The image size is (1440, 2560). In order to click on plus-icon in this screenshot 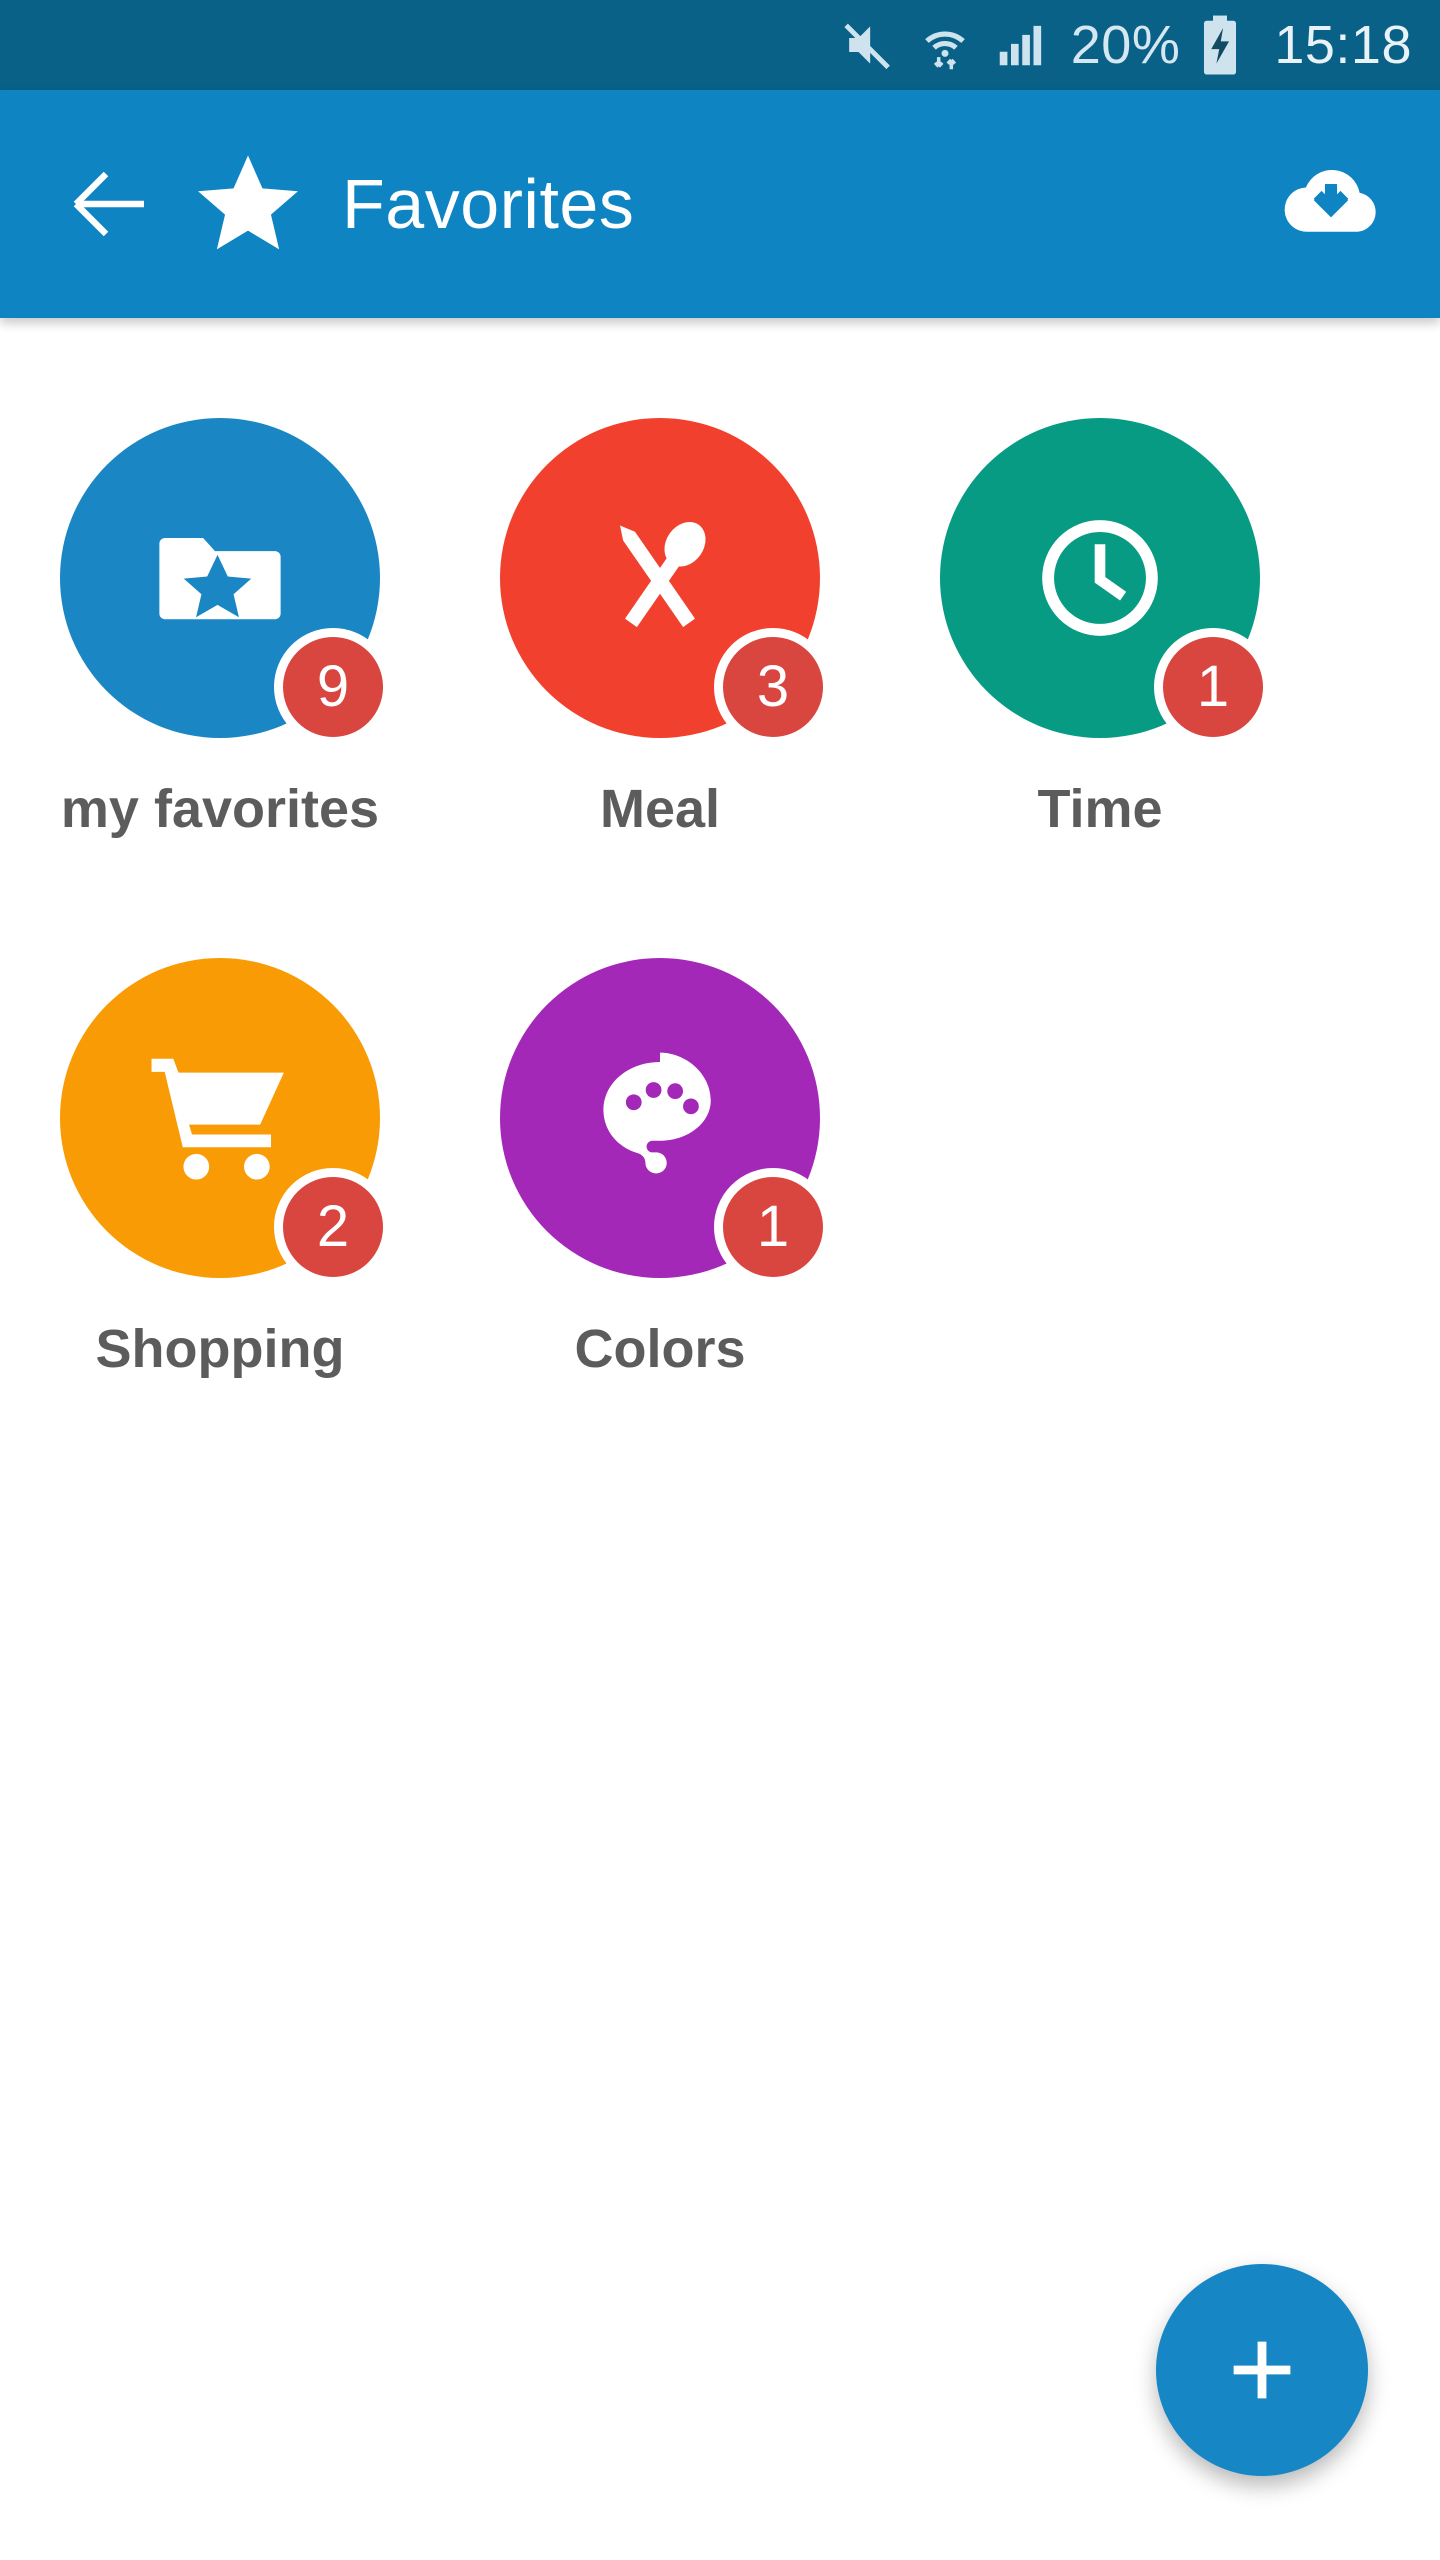, I will do `click(1262, 2370)`.